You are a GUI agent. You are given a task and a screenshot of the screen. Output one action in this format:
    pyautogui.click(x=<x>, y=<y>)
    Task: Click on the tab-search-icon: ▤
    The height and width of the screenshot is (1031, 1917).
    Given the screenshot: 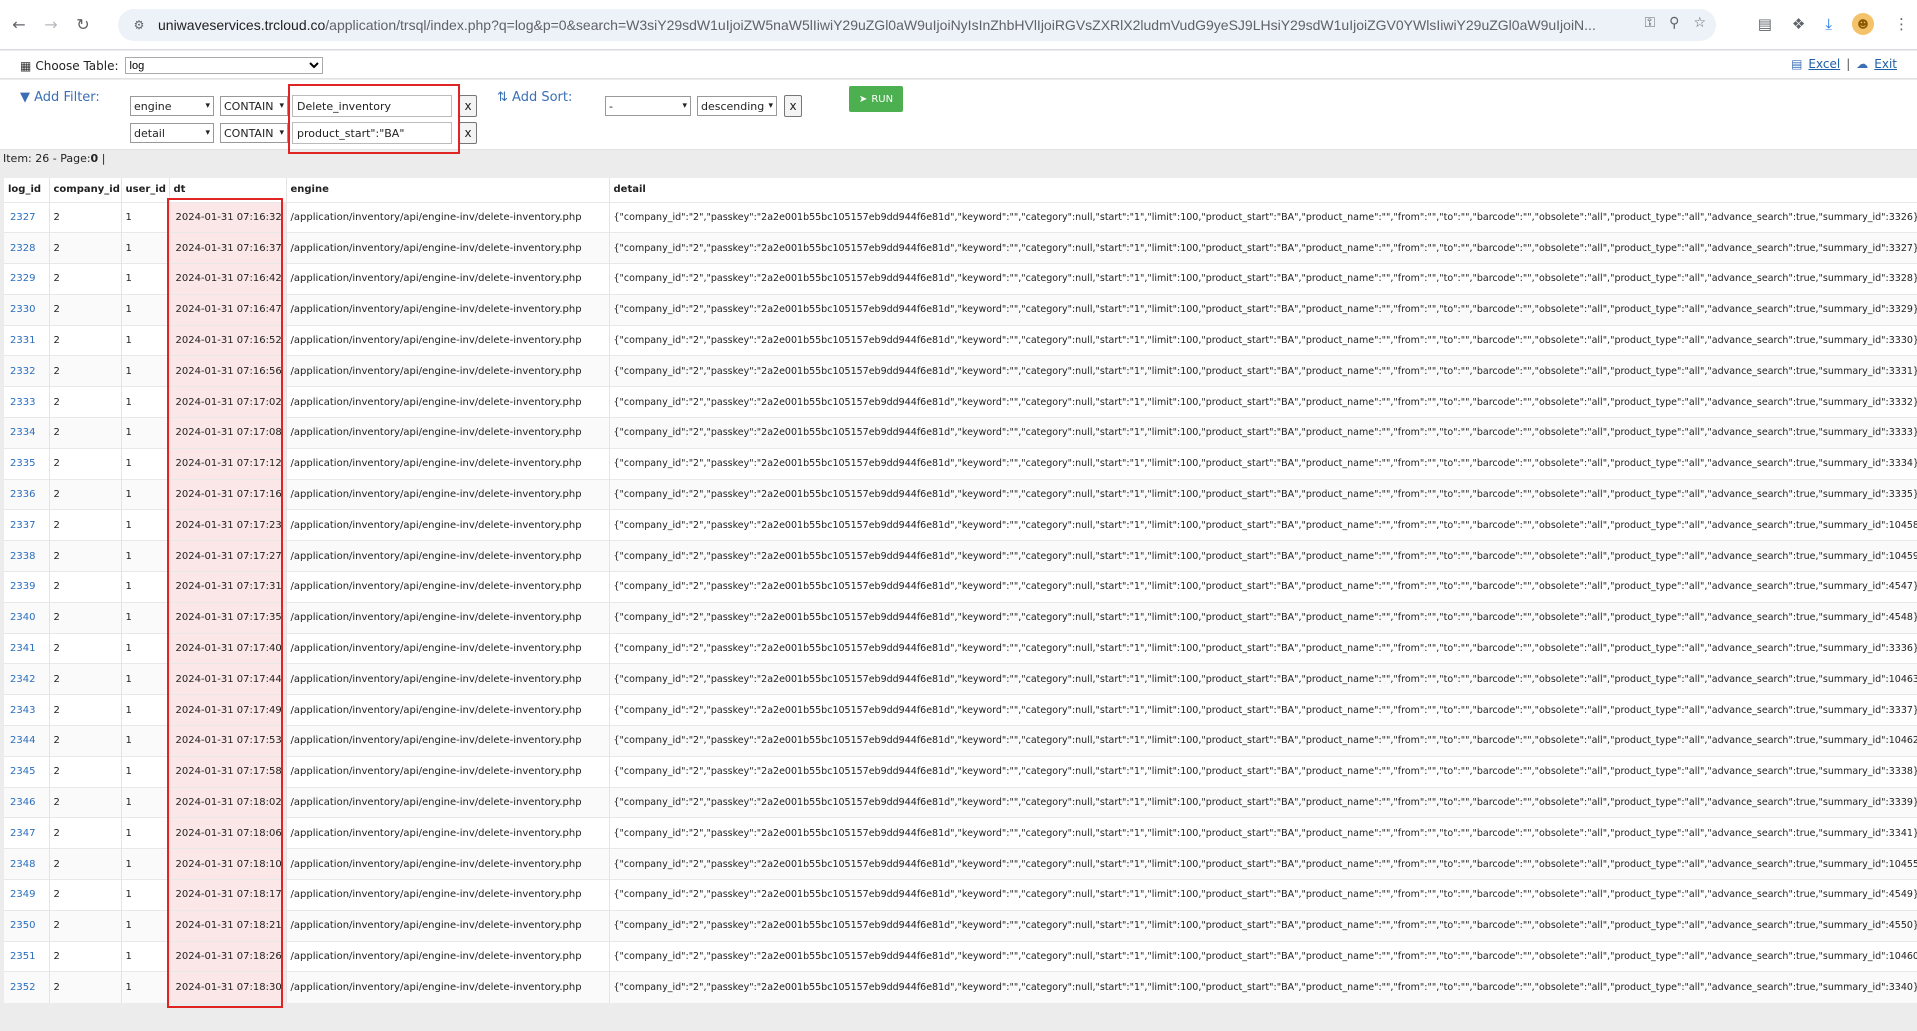 What is the action you would take?
    pyautogui.click(x=1765, y=24)
    